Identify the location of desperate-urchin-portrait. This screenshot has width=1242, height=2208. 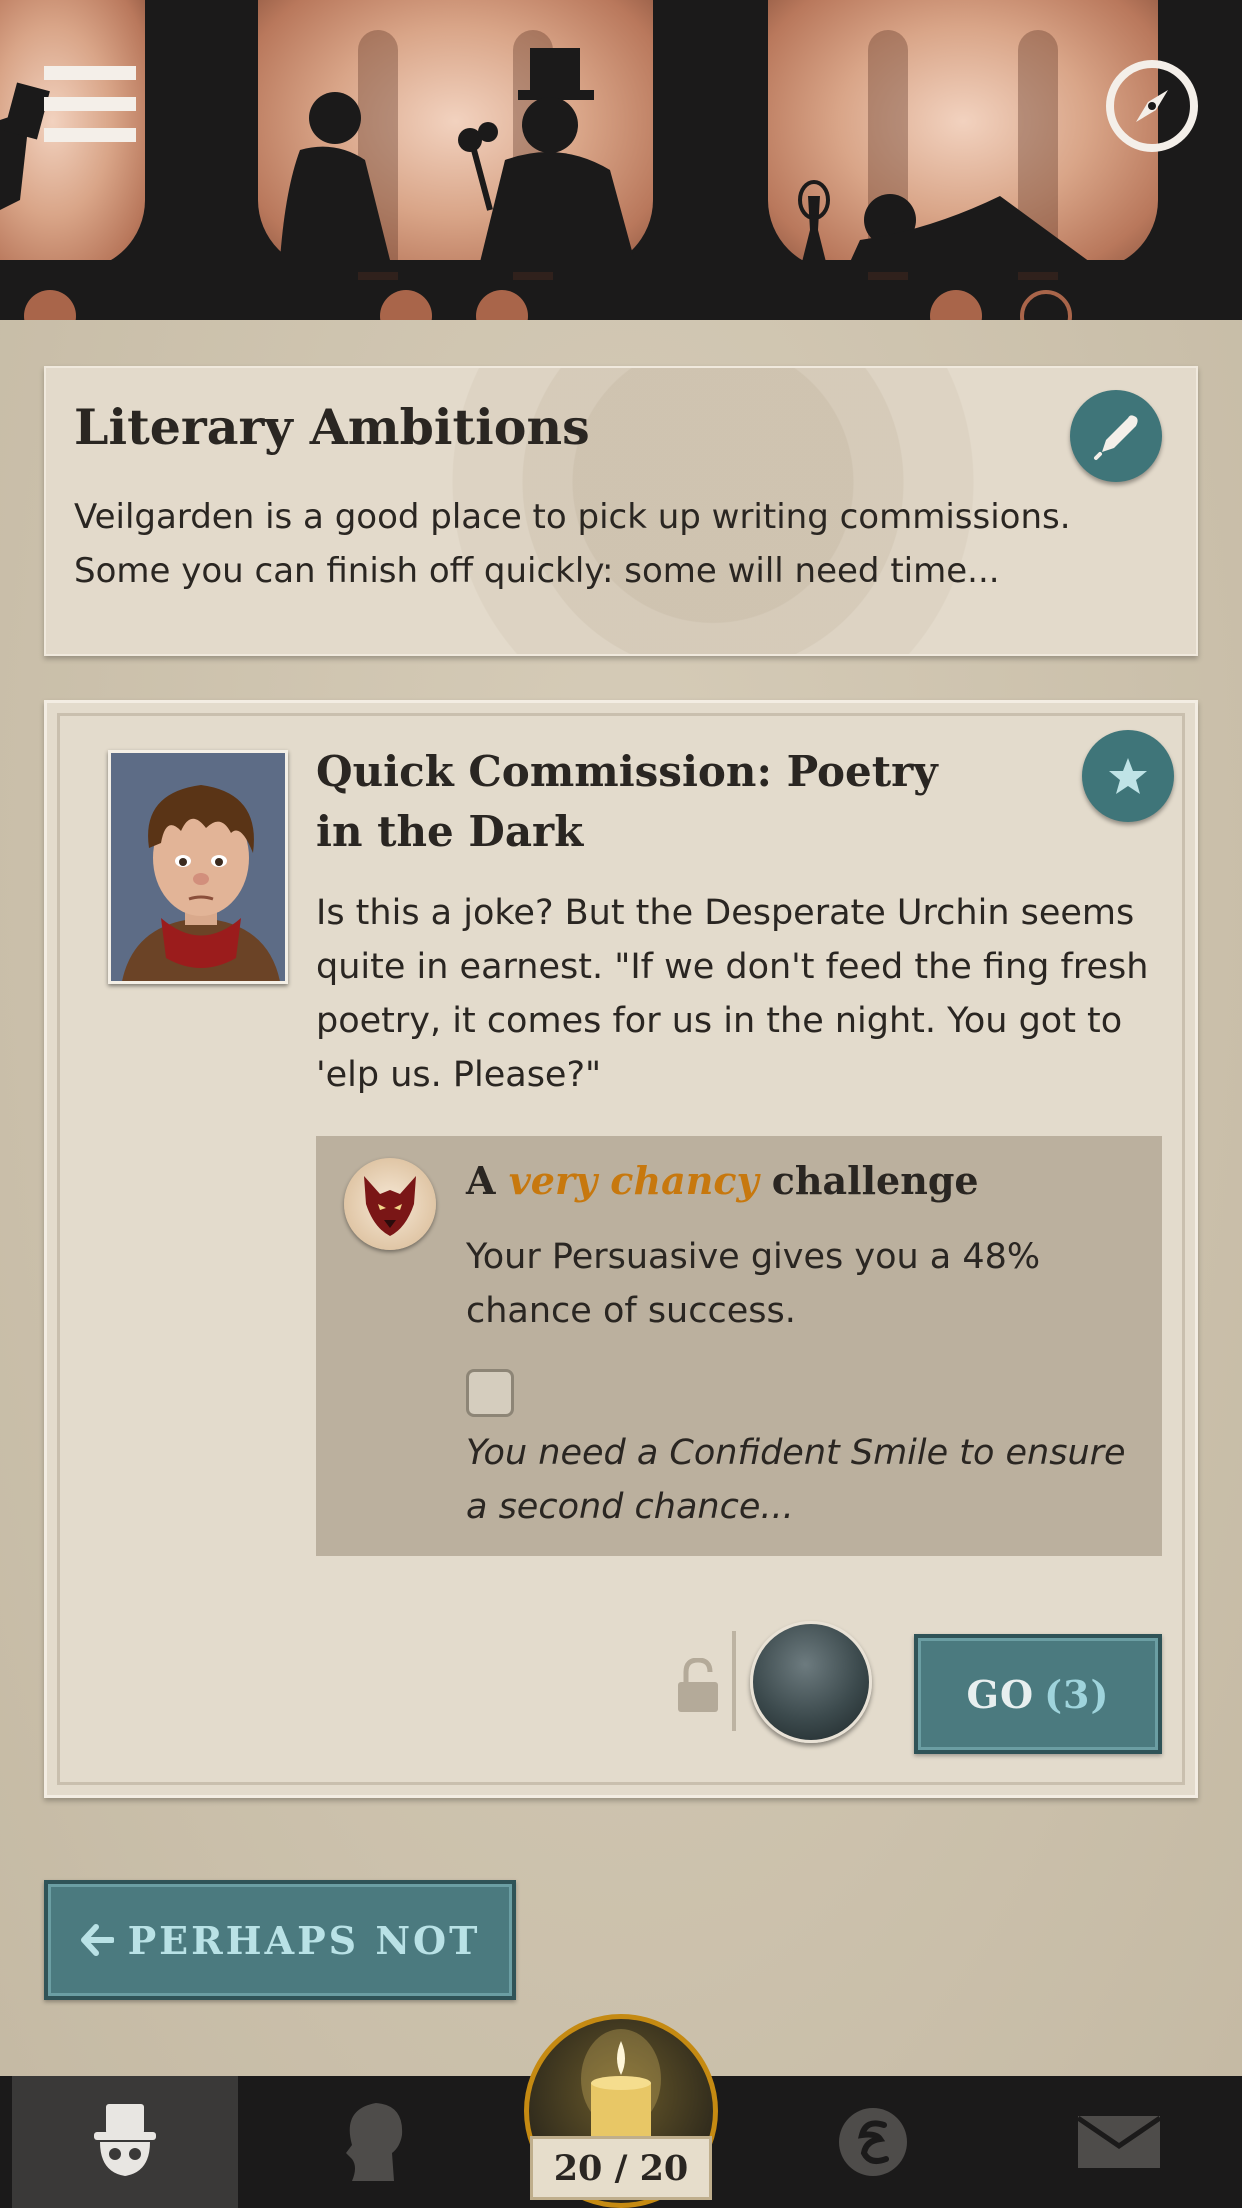
(198, 867).